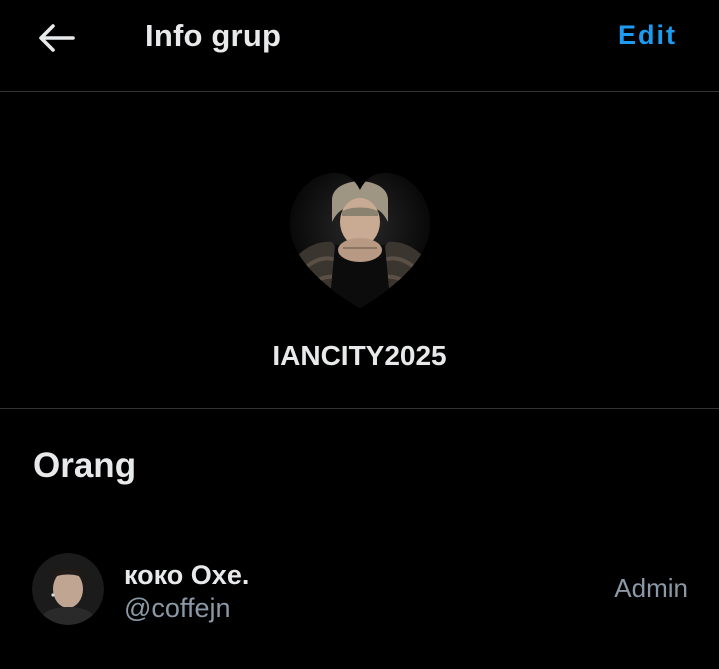 The height and width of the screenshot is (669, 719). What do you see at coordinates (647, 35) in the screenshot?
I see `edit-button: Edit` at bounding box center [647, 35].